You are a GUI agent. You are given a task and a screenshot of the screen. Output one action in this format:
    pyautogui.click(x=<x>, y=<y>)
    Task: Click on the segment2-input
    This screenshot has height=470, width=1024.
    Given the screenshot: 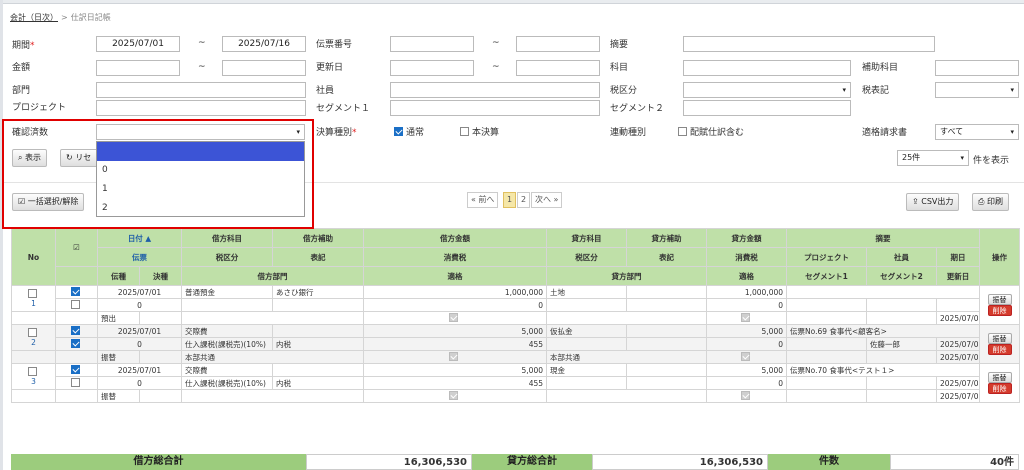 What is the action you would take?
    pyautogui.click(x=767, y=108)
    